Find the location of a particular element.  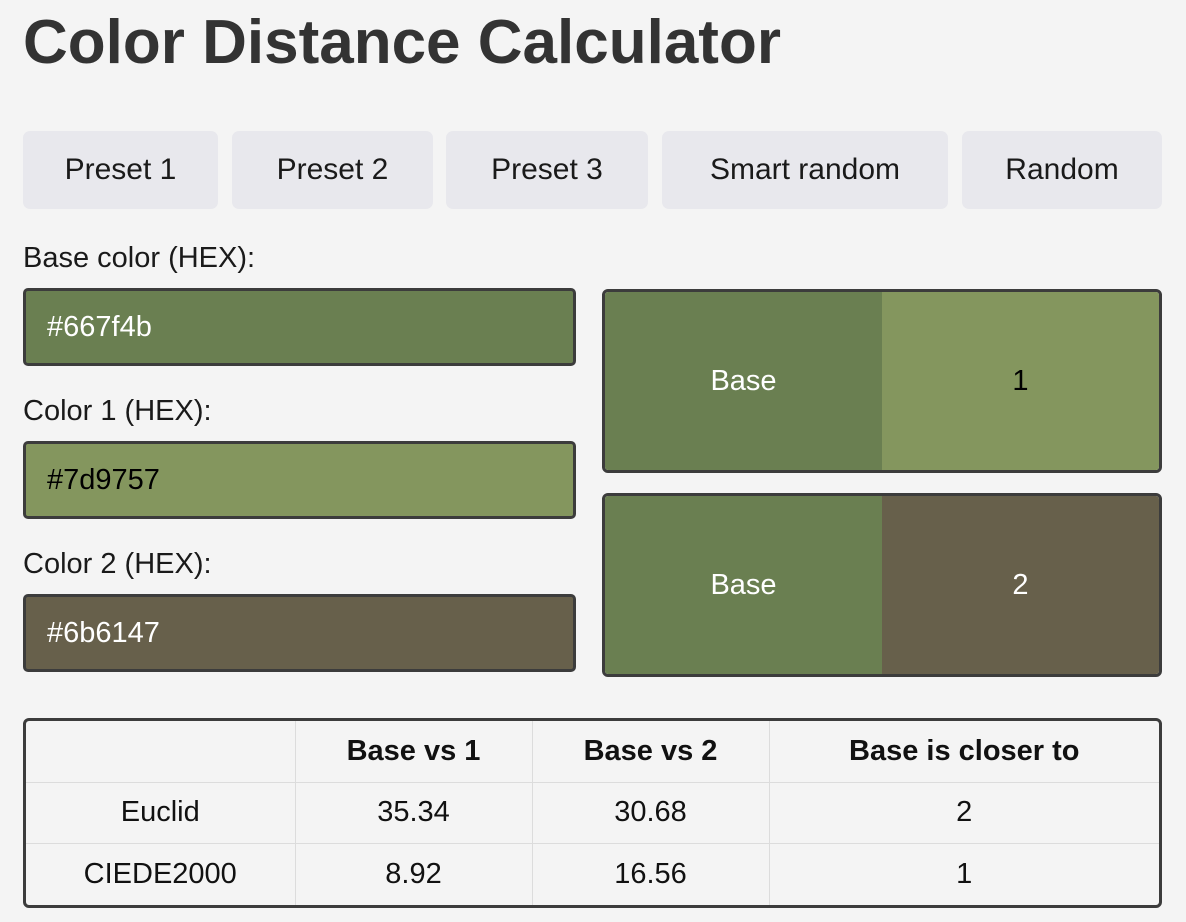

row-value-base-vs-1: 8.92 is located at coordinates (413, 874).